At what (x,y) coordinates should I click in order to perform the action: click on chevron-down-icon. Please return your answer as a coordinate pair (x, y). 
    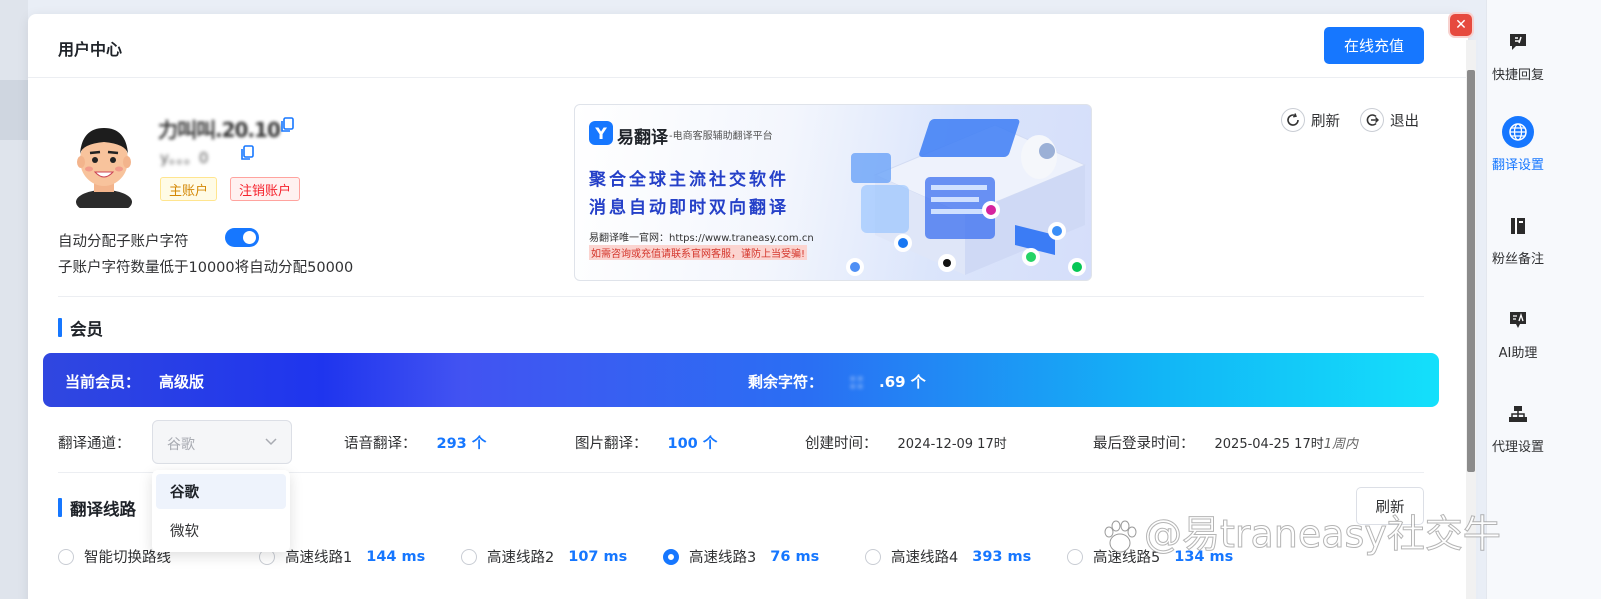
    Looking at the image, I should click on (271, 442).